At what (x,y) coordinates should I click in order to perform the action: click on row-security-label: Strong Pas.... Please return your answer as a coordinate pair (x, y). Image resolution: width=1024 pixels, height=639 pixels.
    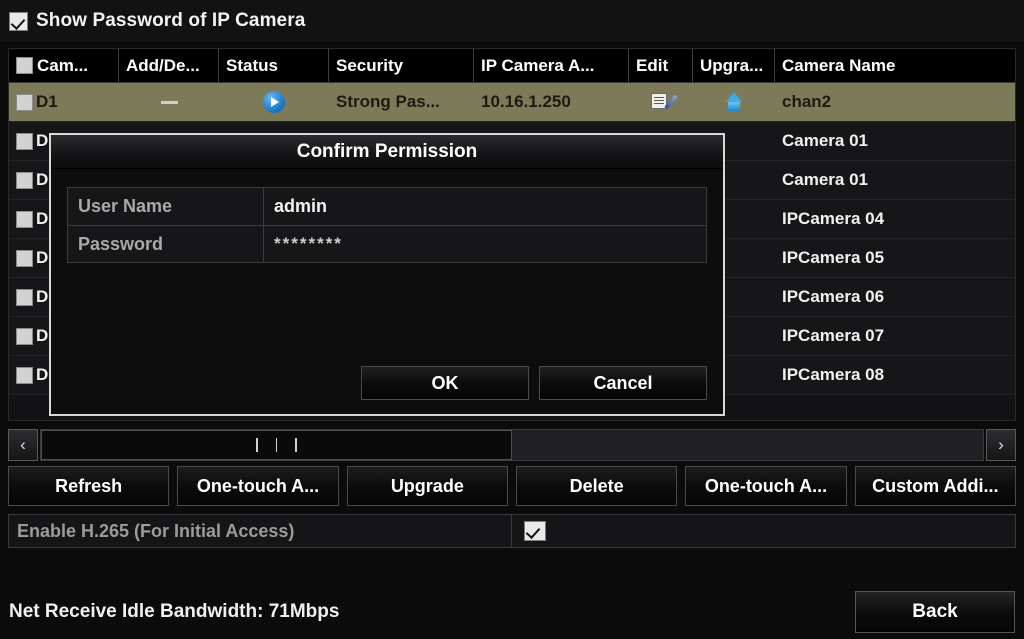
    Looking at the image, I should click on (388, 101).